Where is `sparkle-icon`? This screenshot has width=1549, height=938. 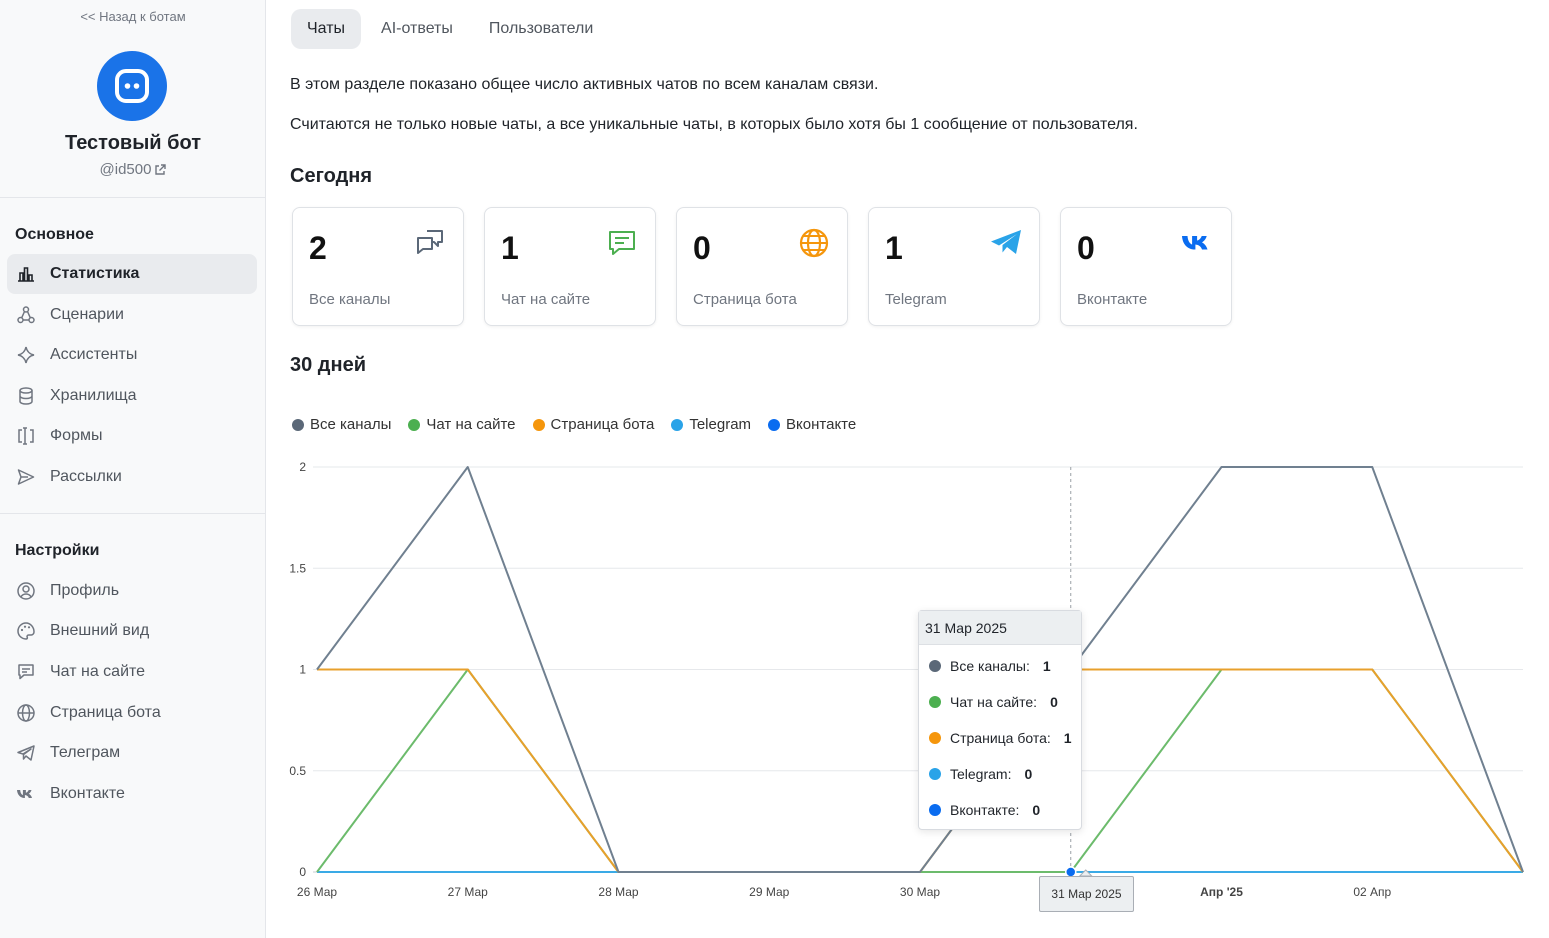 sparkle-icon is located at coordinates (26, 355).